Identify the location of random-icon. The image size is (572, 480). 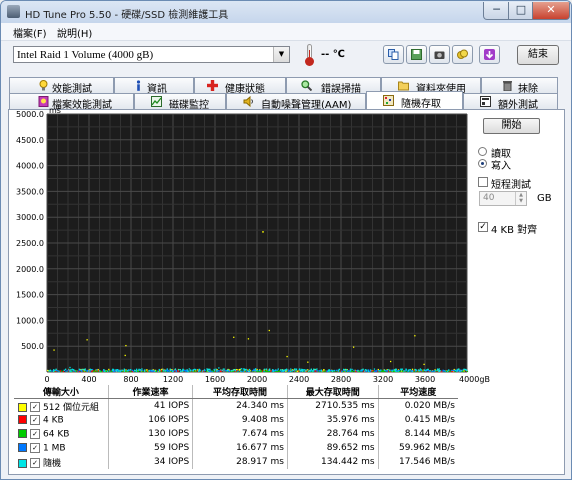
(388, 100).